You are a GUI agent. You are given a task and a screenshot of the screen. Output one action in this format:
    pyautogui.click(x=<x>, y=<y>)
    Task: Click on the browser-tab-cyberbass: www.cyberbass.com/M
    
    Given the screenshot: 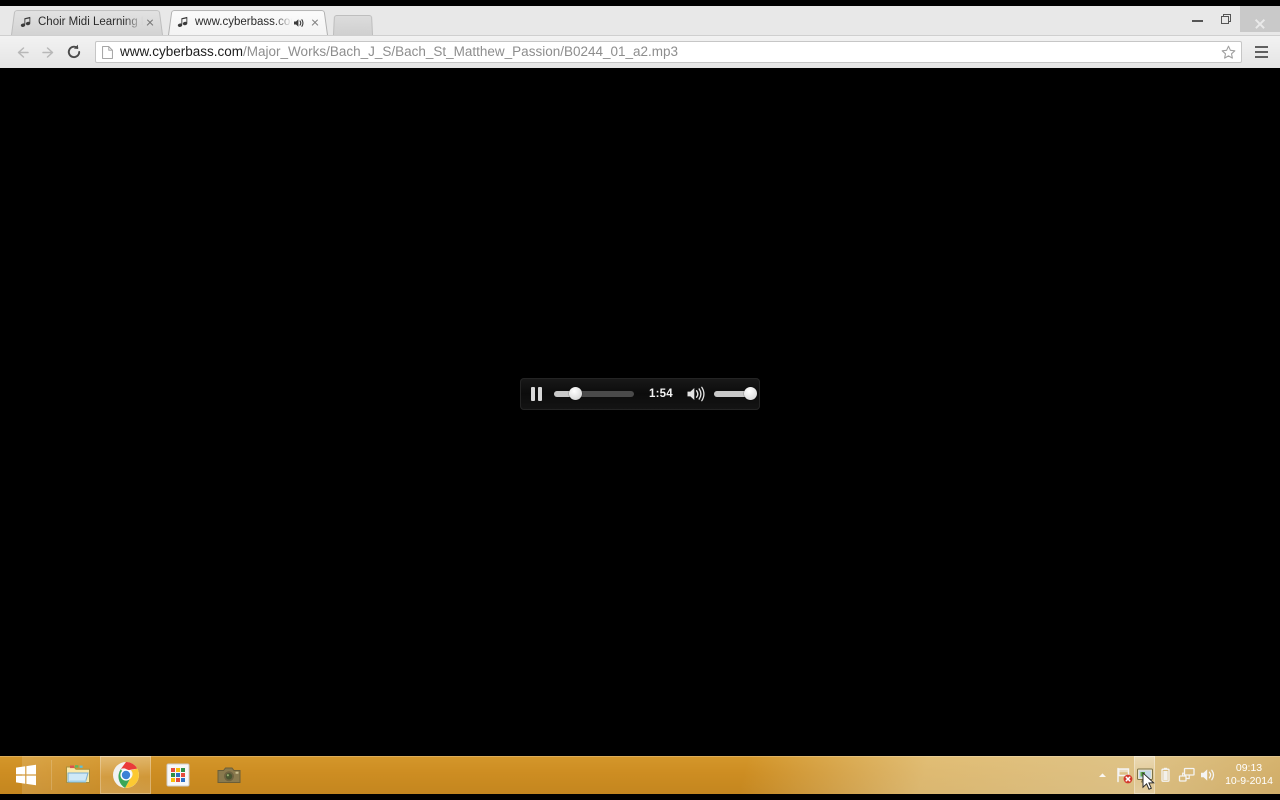 What is the action you would take?
    pyautogui.click(x=248, y=22)
    